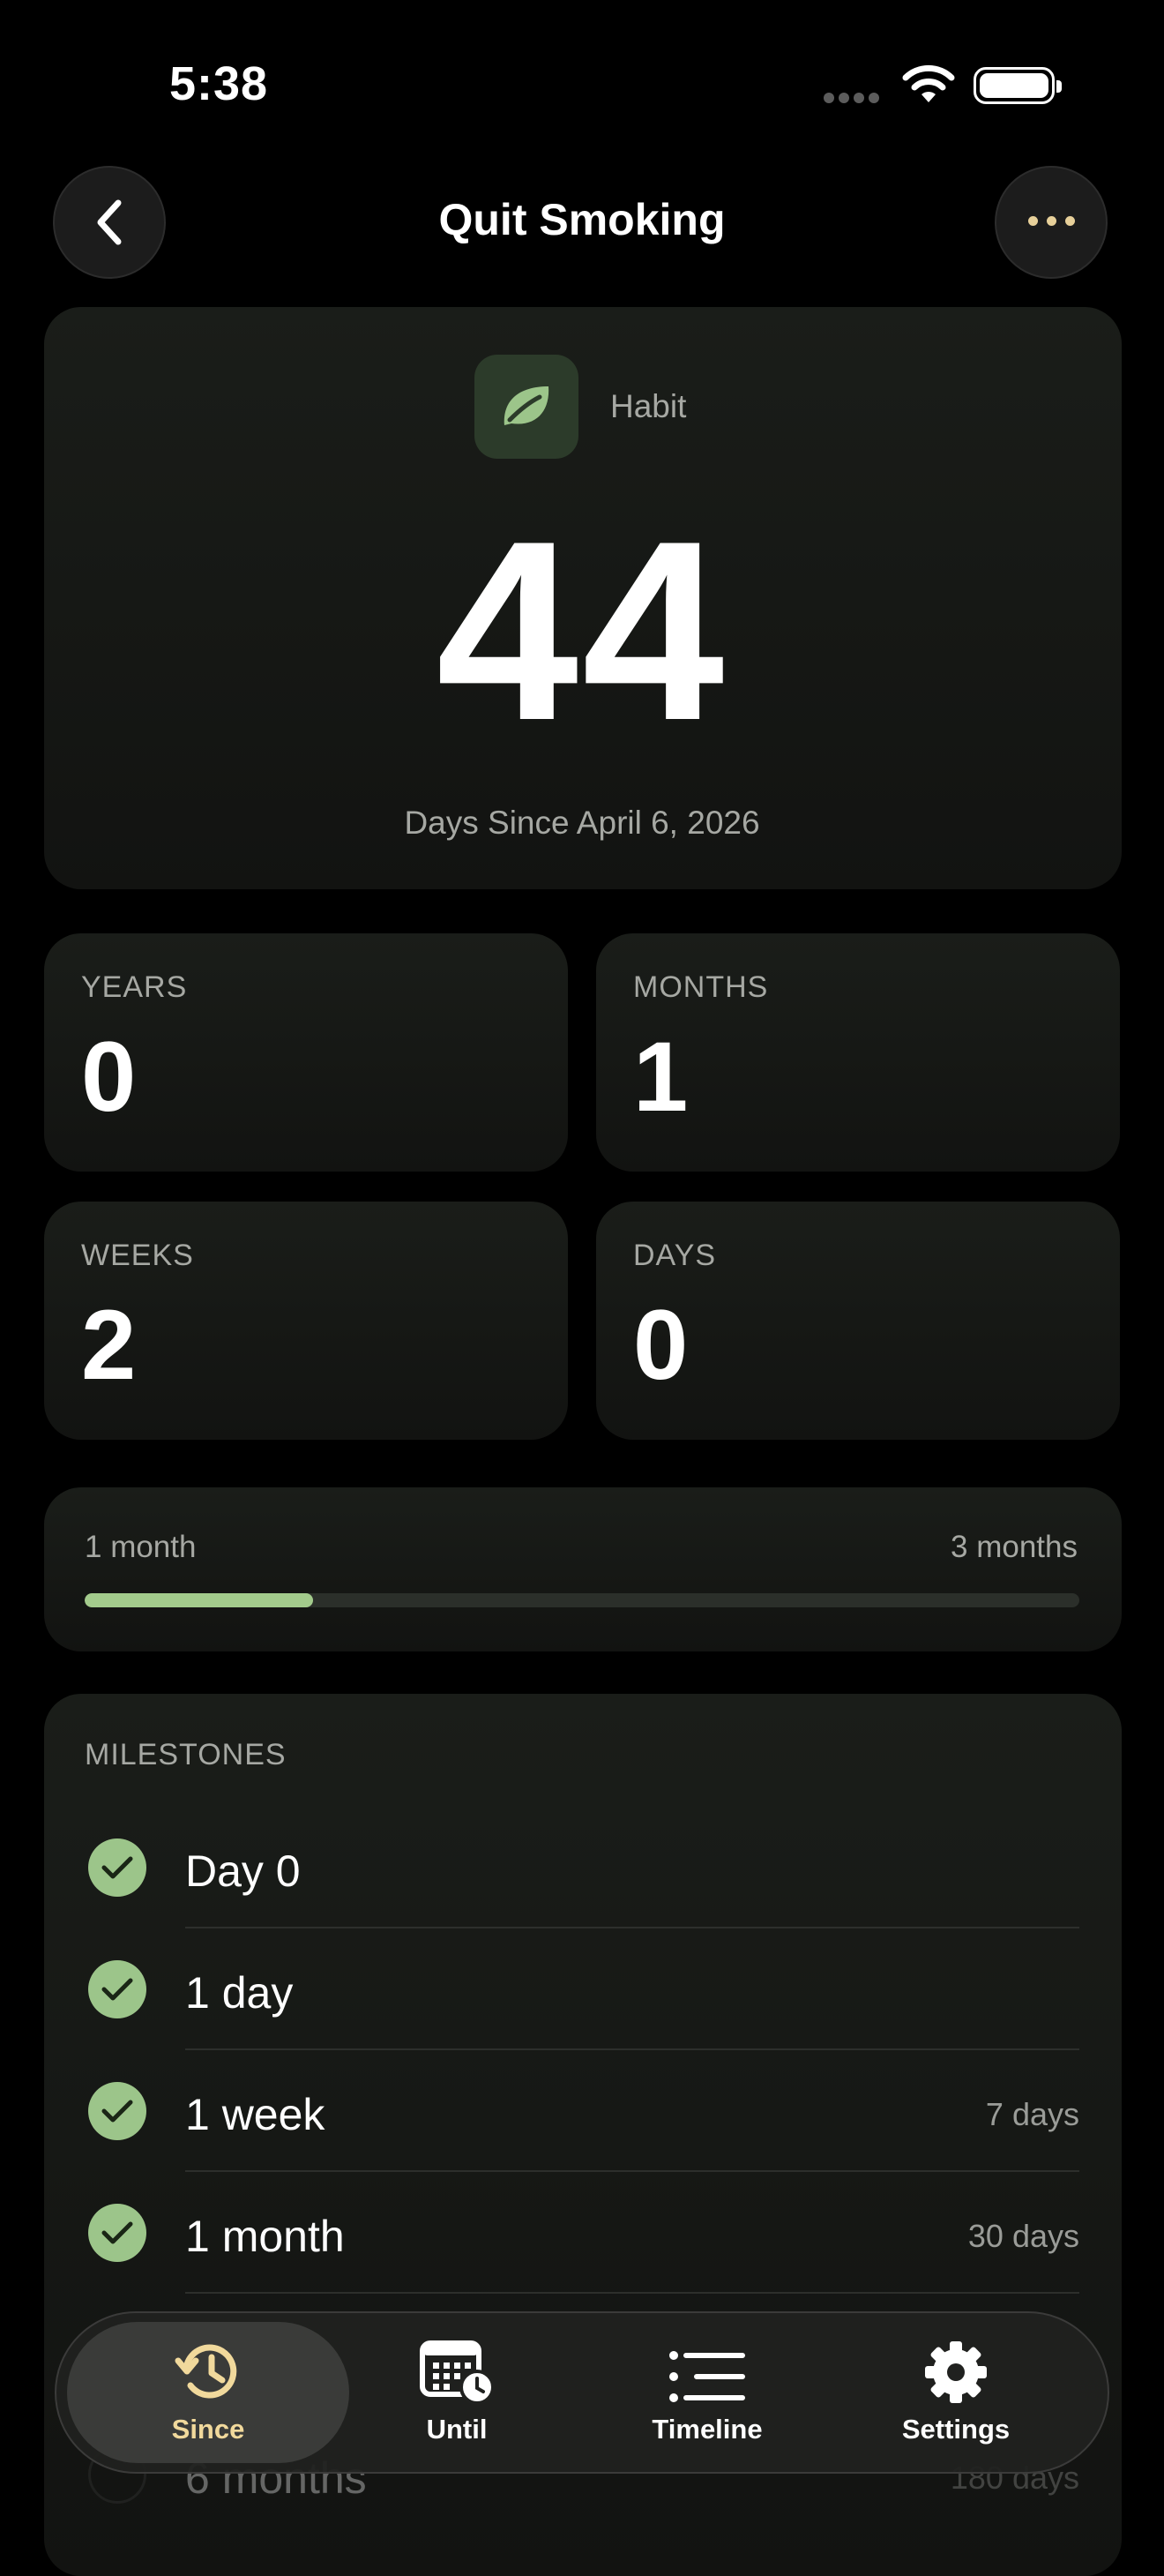  I want to click on stat-label: YEARS, so click(134, 987).